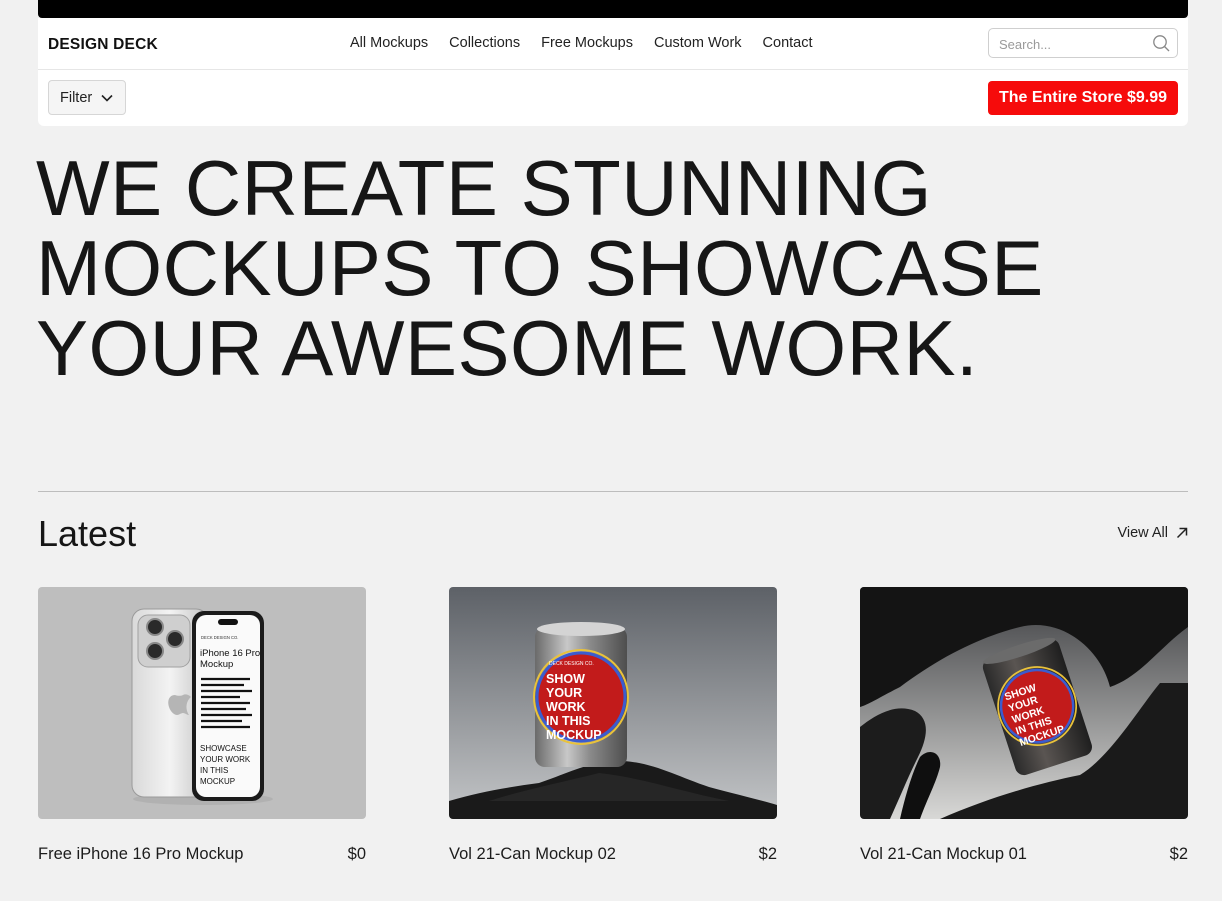 The height and width of the screenshot is (901, 1222). Describe the element at coordinates (484, 43) in the screenshot. I see `nav-collections: Collections` at that location.